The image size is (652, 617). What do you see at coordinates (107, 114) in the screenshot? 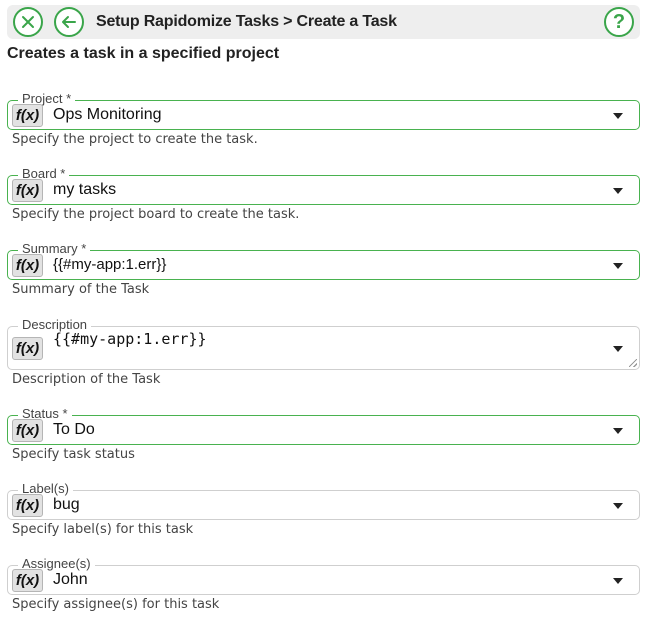
I see `project-value: Ops Monitoring` at bounding box center [107, 114].